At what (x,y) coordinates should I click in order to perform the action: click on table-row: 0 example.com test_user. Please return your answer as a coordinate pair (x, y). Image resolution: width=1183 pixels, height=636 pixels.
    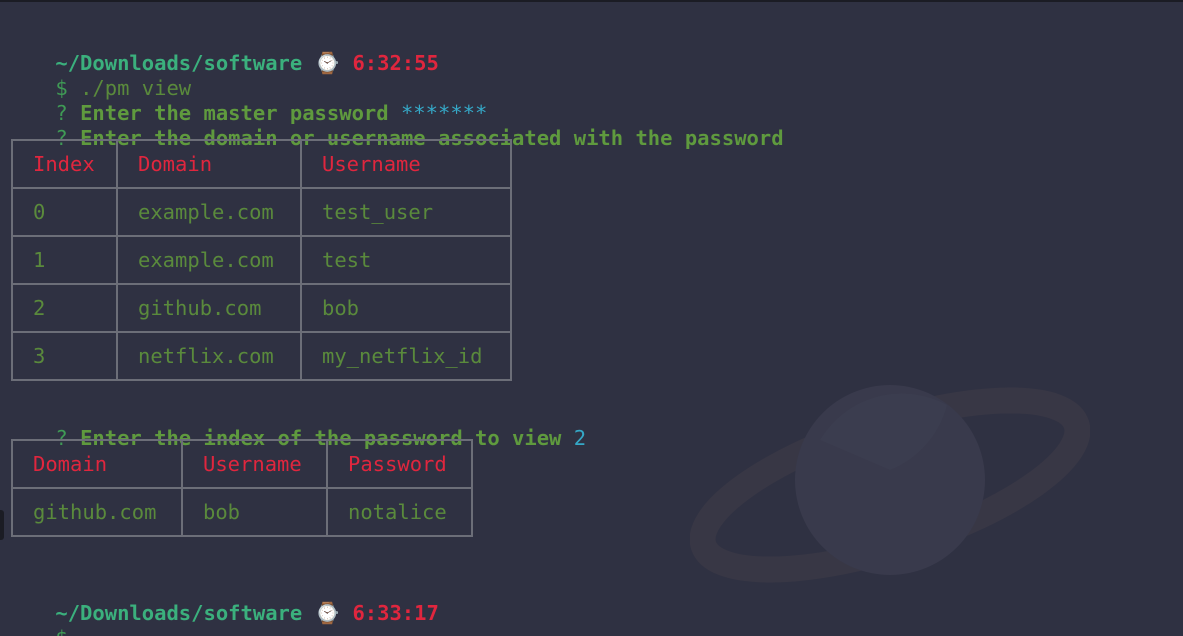
    Looking at the image, I should click on (261, 212).